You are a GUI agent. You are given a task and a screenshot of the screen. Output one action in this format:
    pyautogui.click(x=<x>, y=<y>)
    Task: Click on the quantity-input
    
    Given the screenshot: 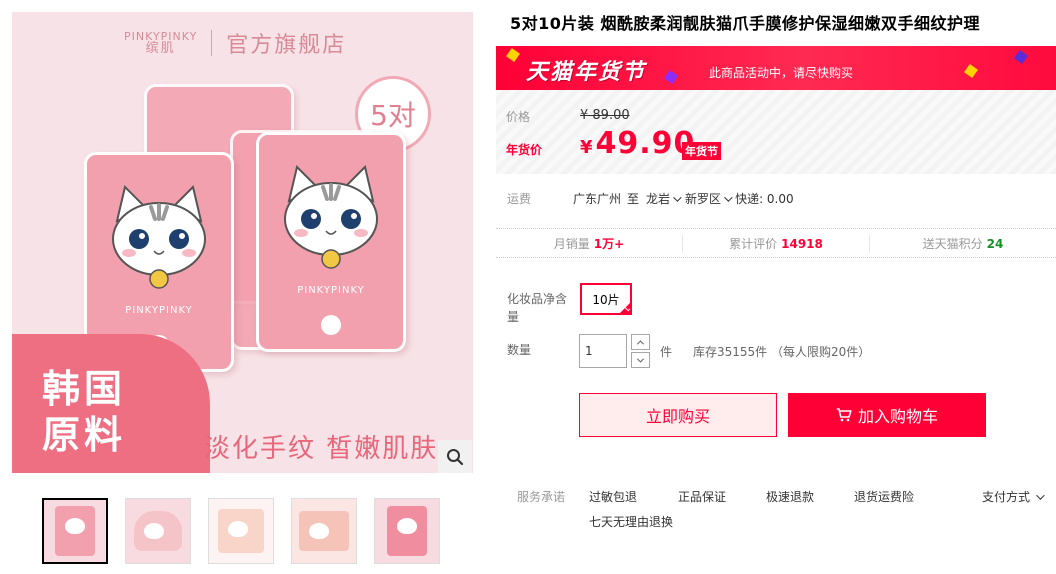 What is the action you would take?
    pyautogui.click(x=603, y=351)
    